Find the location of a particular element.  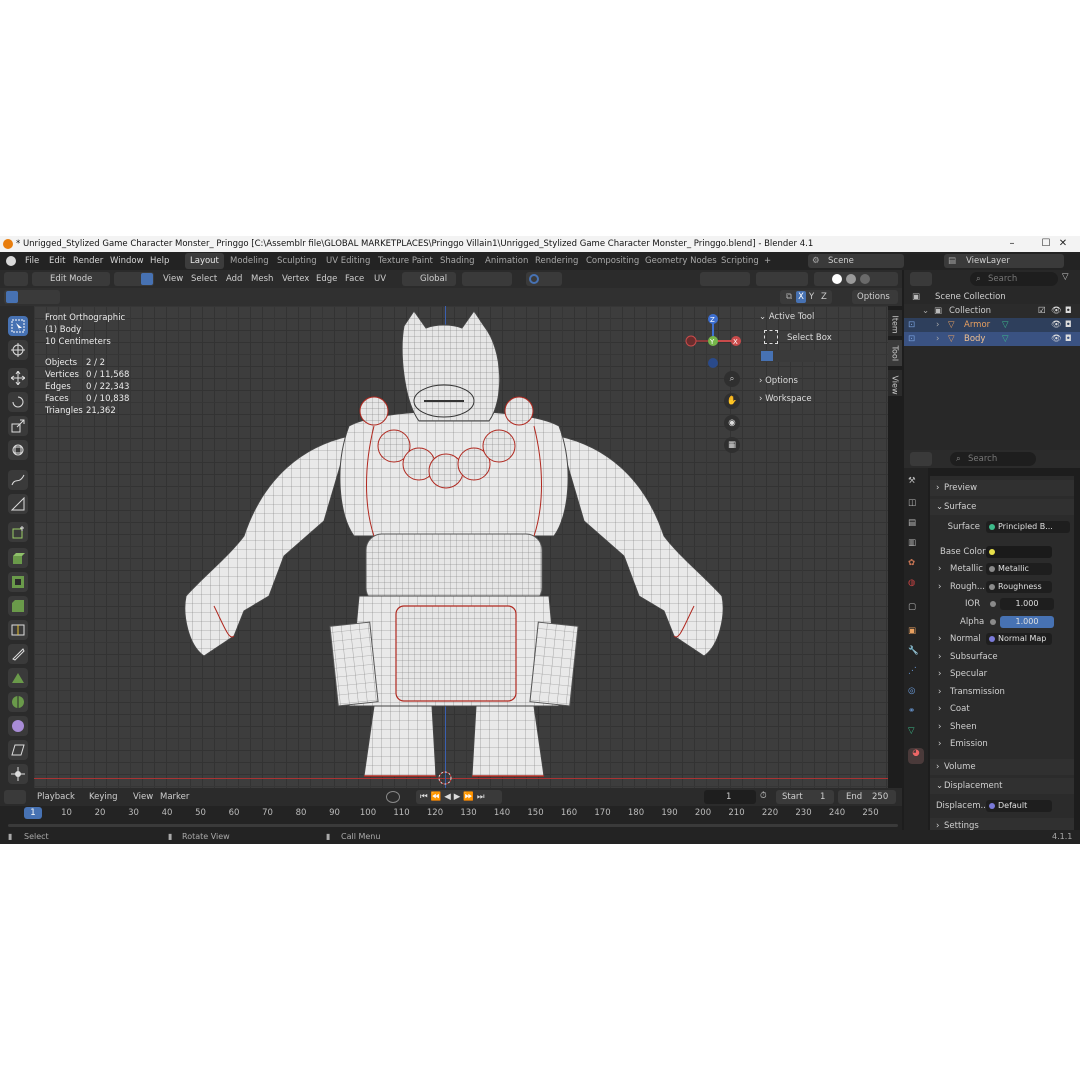

select-mode-row is located at coordinates (793, 356).